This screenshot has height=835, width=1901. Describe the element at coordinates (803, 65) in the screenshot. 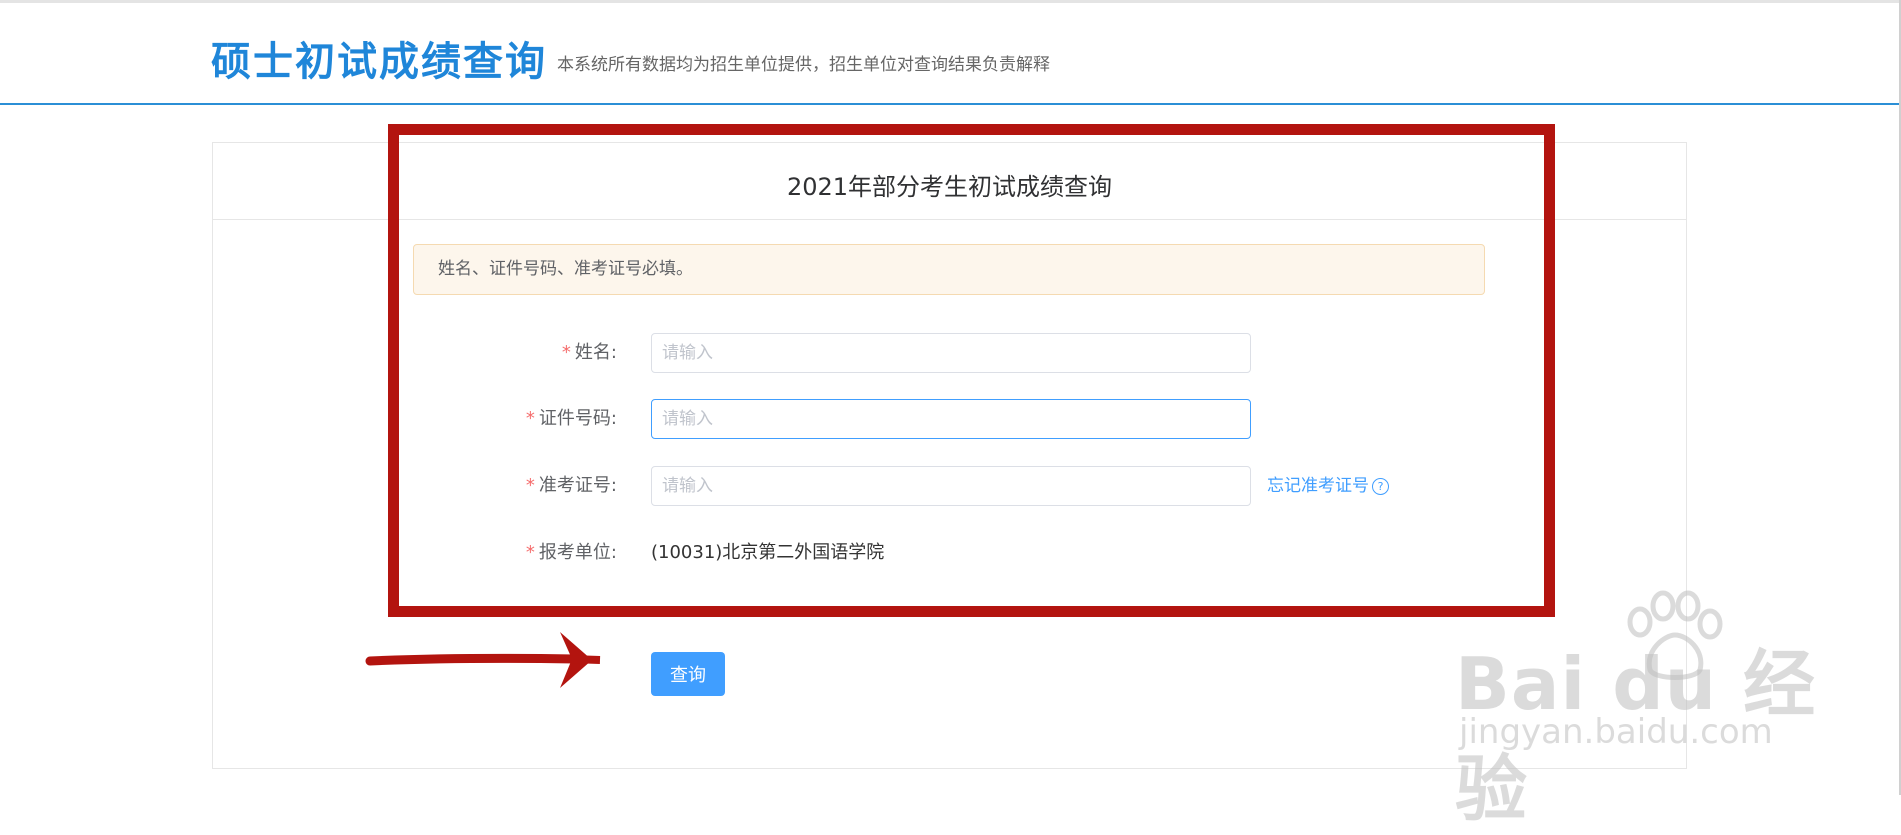

I see `site-notice: 本系统所有数据均为招生单位提供，招生单位对查询结果负责解释` at that location.